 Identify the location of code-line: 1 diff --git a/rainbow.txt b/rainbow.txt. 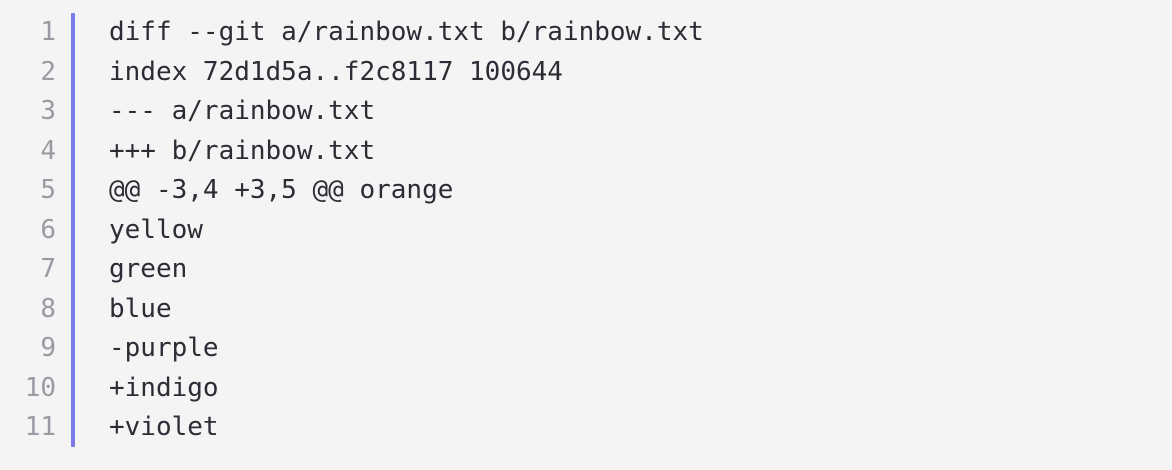
(586, 33).